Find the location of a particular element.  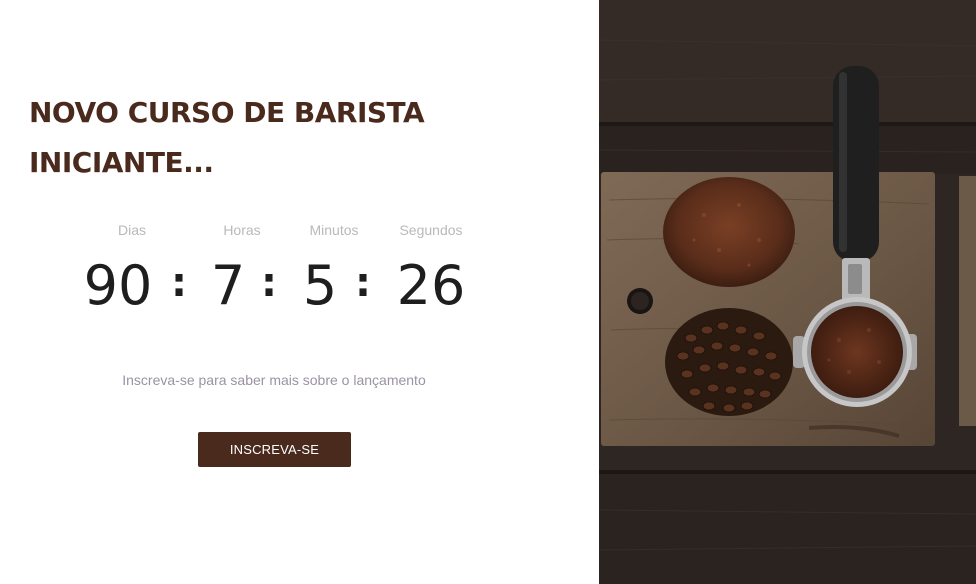

minutes-label: Minutos is located at coordinates (334, 230).